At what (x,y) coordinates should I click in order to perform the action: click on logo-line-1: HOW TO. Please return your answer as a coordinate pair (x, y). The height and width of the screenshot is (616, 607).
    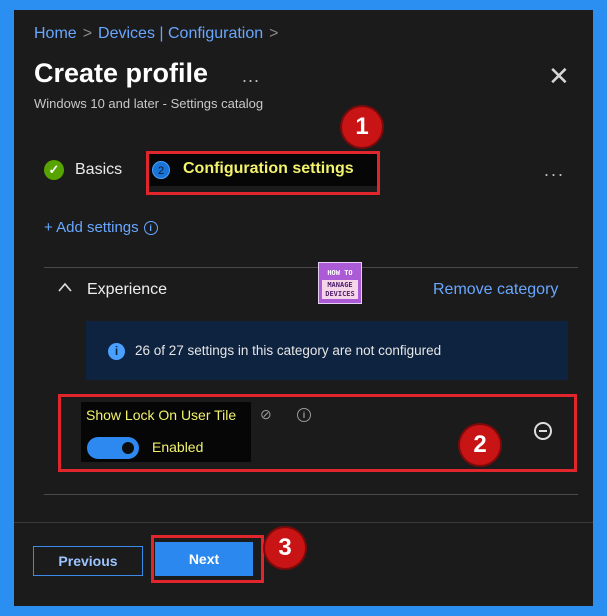
    Looking at the image, I should click on (340, 273).